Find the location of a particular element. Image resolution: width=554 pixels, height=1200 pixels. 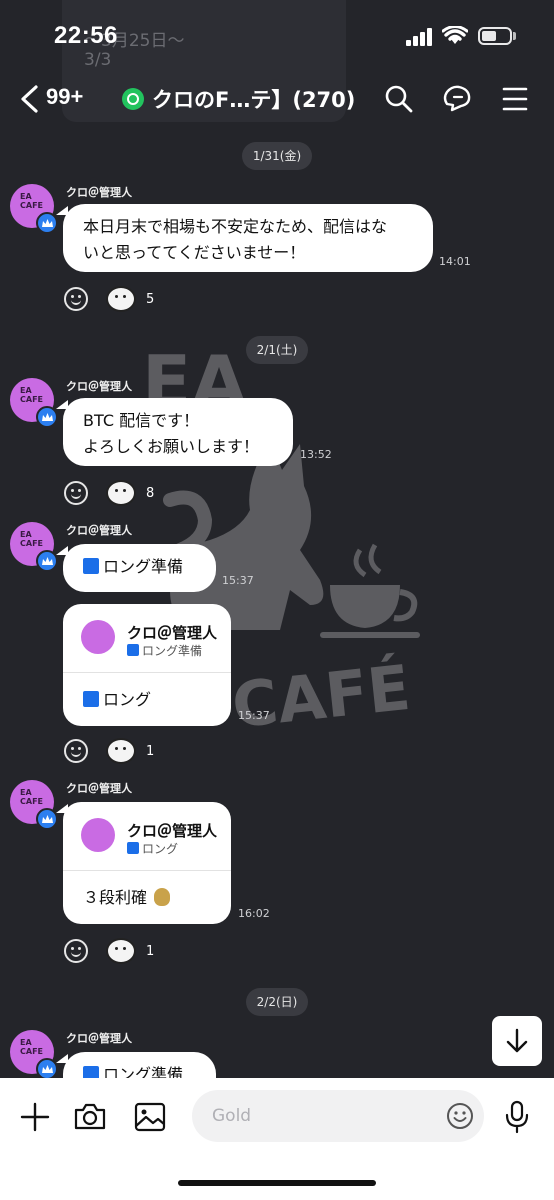

message-time: 16:02 is located at coordinates (254, 913).